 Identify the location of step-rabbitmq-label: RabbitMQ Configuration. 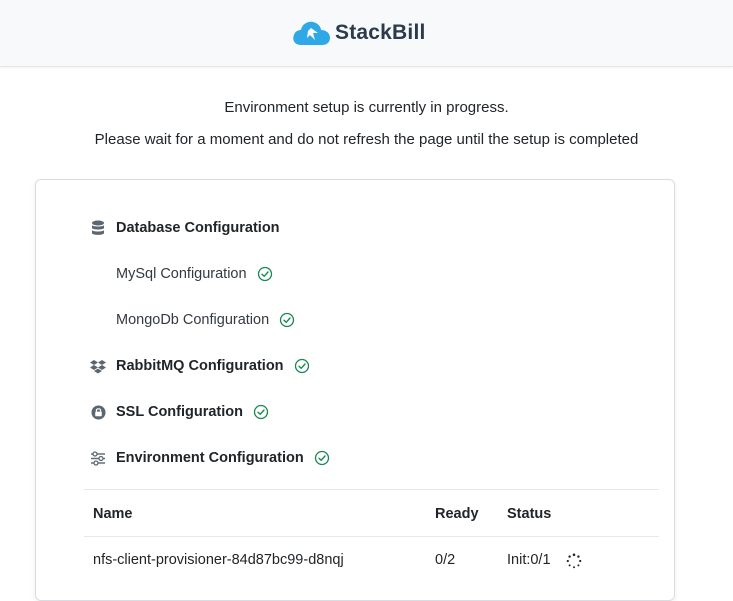
(200, 366).